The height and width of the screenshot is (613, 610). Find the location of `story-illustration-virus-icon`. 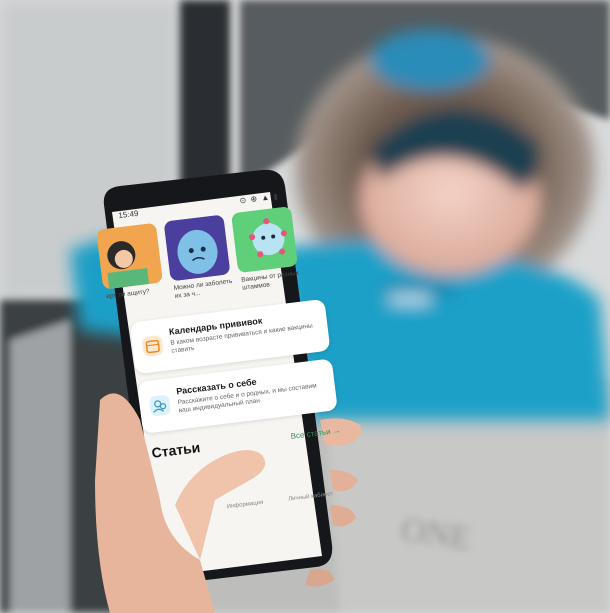

story-illustration-virus-icon is located at coordinates (264, 240).